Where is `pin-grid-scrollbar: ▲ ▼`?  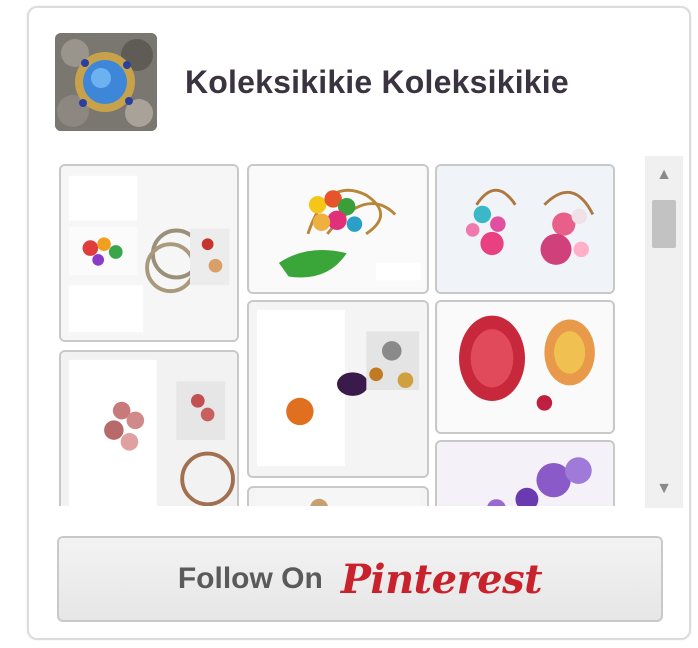
pin-grid-scrollbar: ▲ ▼ is located at coordinates (664, 332).